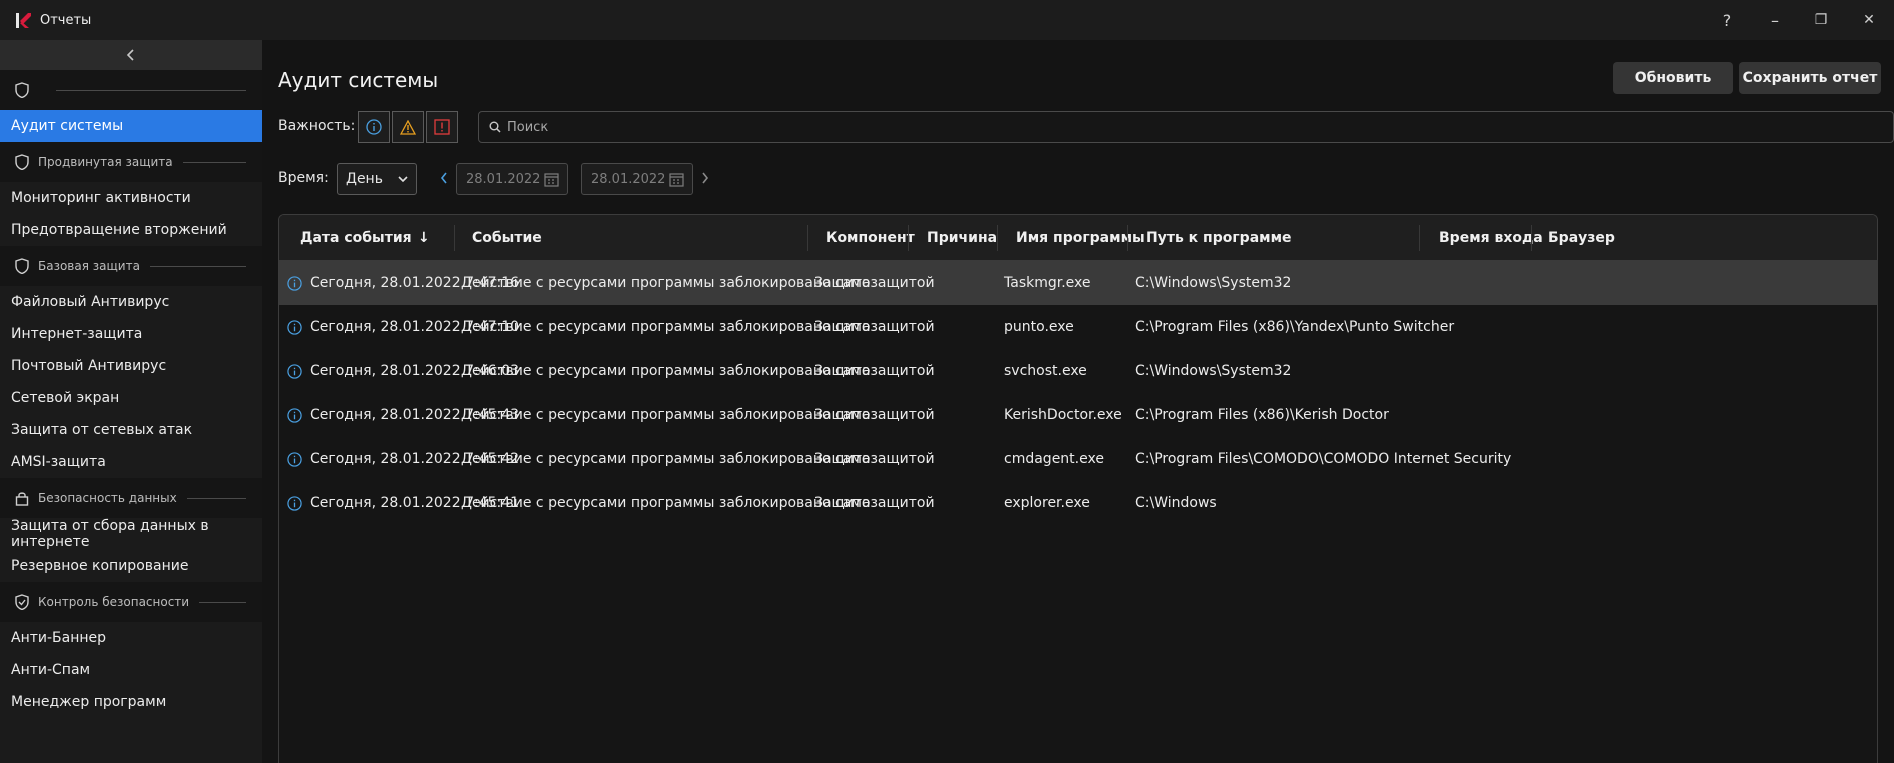  I want to click on cell-program: explorer.exe, so click(1047, 503).